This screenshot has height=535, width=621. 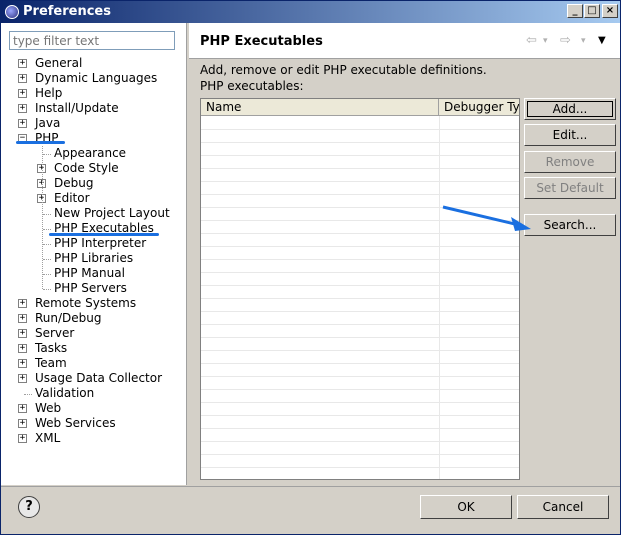 I want to click on tree-item: Java, so click(x=47, y=123).